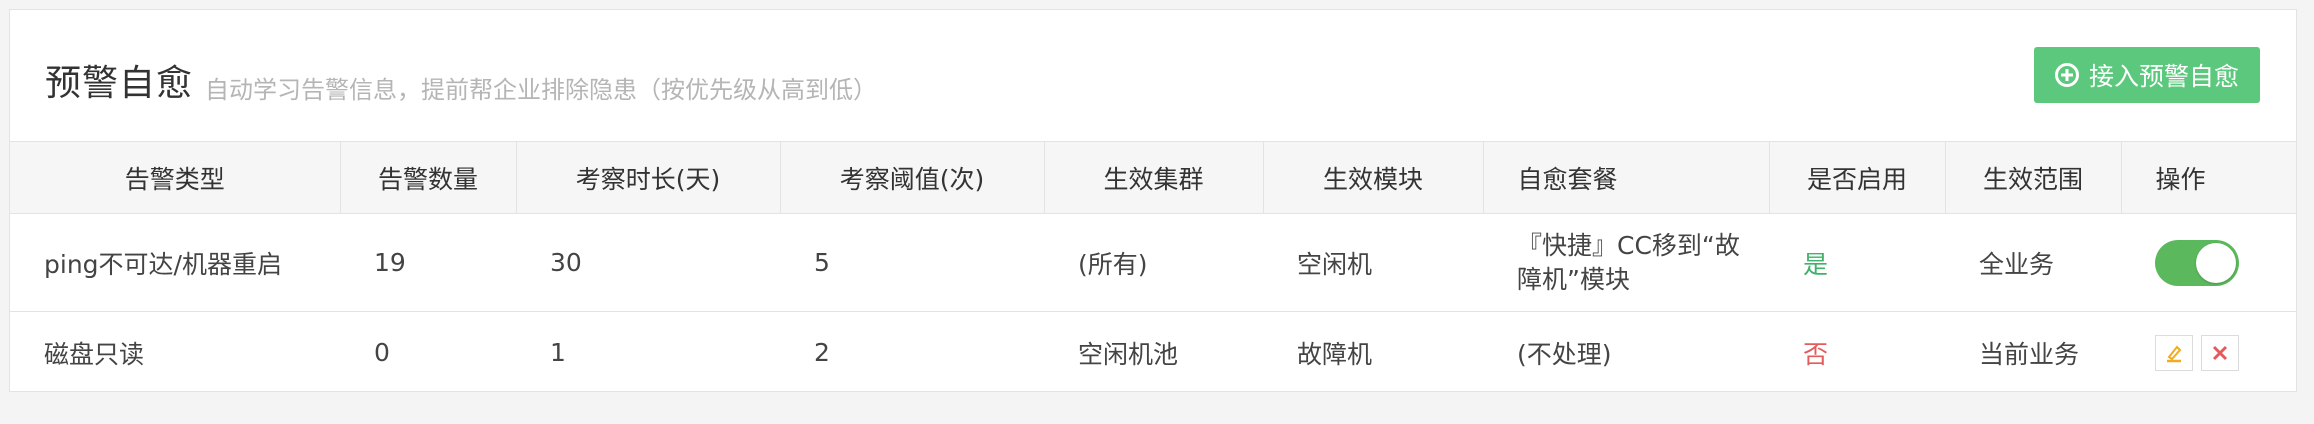 This screenshot has width=2314, height=424. Describe the element at coordinates (1373, 262) in the screenshot. I see `cell-module: 空闲机` at that location.